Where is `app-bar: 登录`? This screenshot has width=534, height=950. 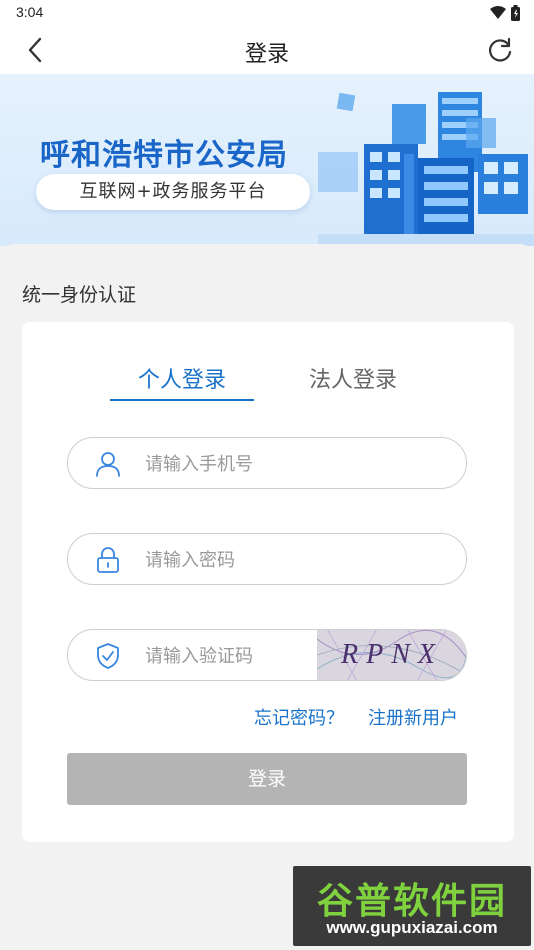 app-bar: 登录 is located at coordinates (267, 50).